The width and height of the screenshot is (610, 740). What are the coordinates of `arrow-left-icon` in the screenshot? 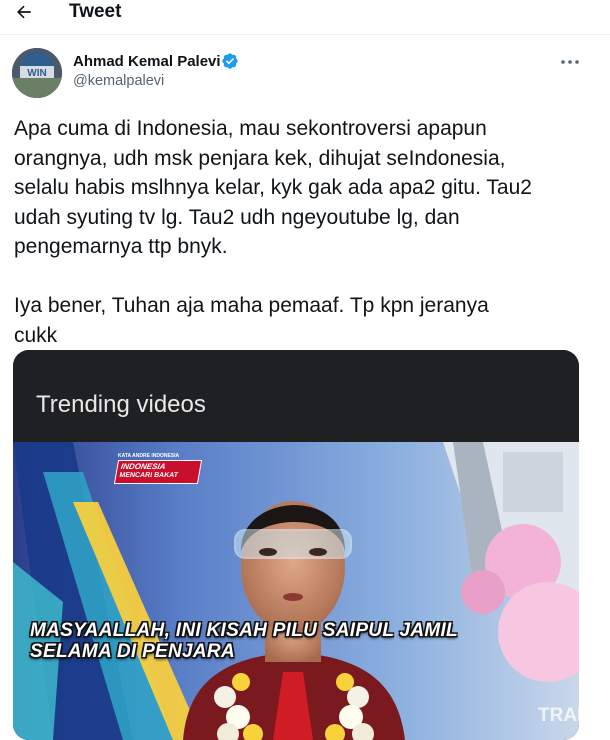 It's located at (24, 12).